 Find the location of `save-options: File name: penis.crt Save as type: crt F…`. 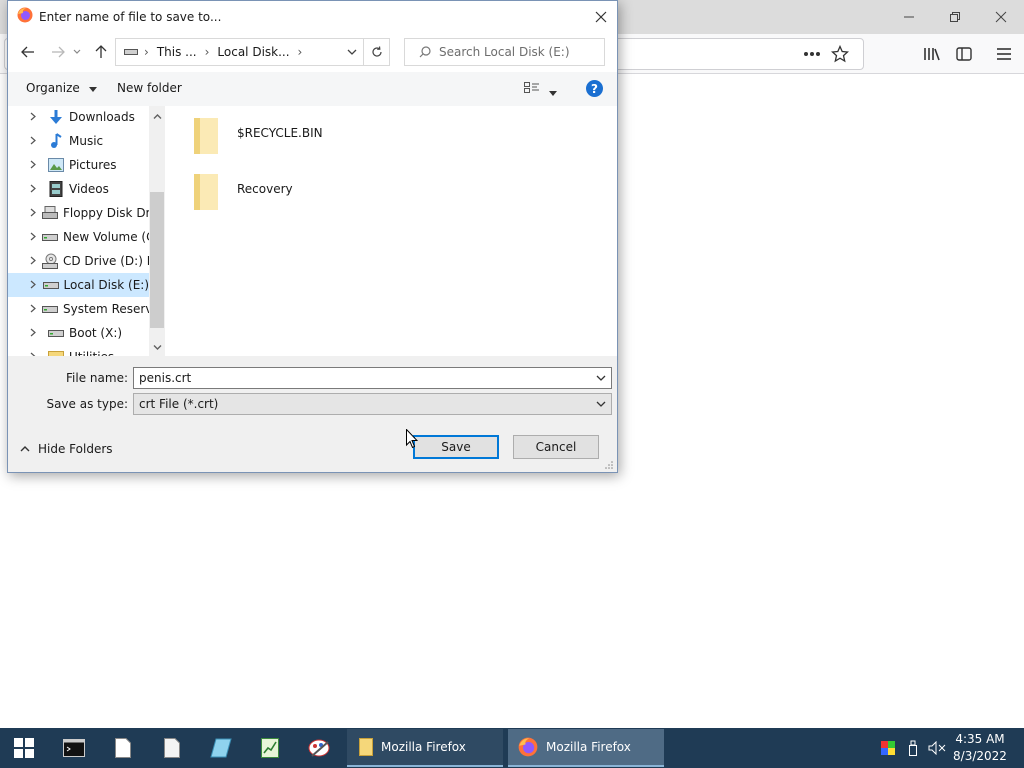

save-options: File name: penis.crt Save as type: crt F… is located at coordinates (312, 414).